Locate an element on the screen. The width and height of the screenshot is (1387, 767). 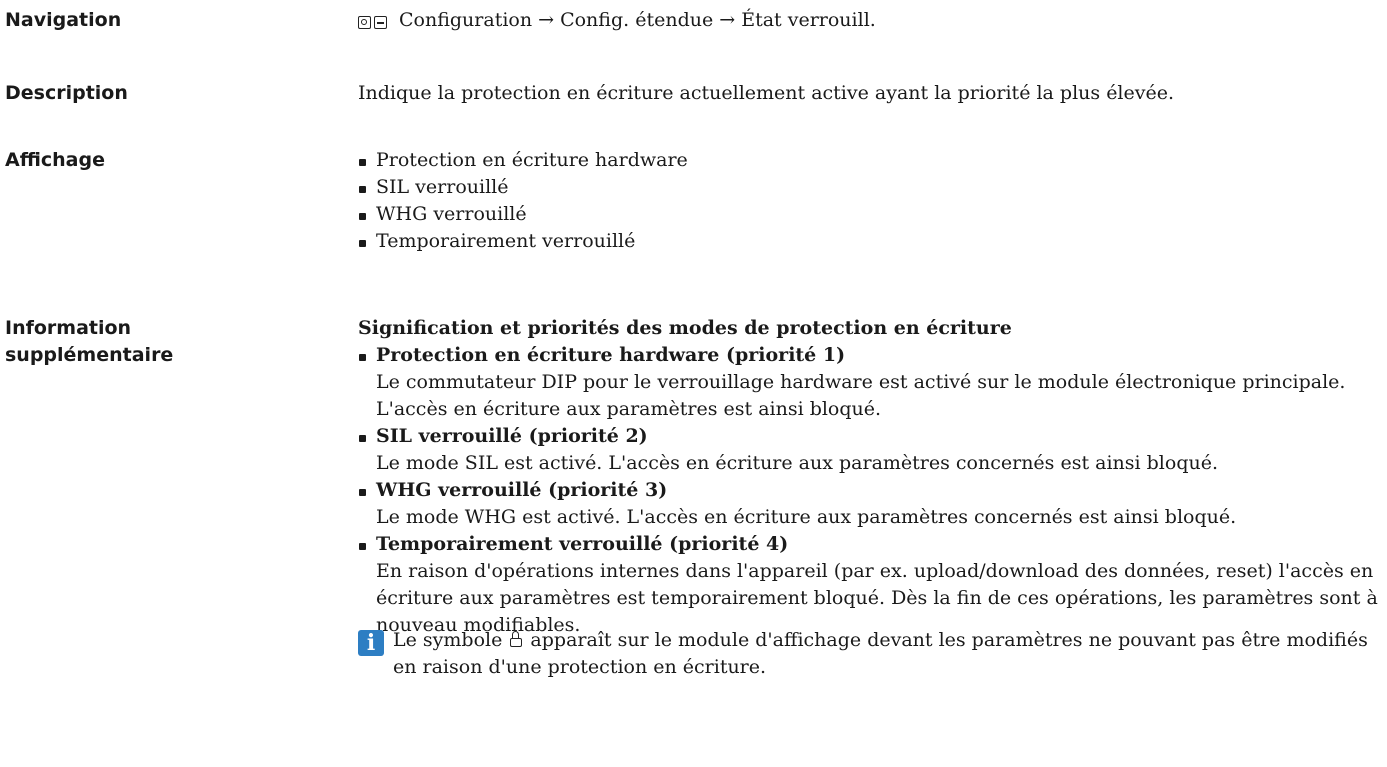
priority-item-title: Temporairement verrouillé (priorité 4) is located at coordinates (582, 544).